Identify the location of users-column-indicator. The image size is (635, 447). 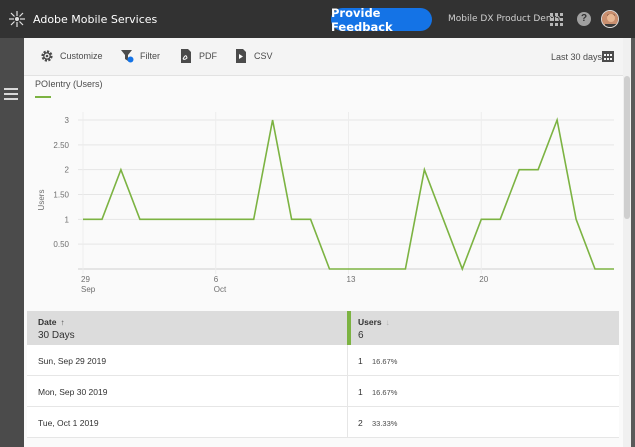
(349, 328).